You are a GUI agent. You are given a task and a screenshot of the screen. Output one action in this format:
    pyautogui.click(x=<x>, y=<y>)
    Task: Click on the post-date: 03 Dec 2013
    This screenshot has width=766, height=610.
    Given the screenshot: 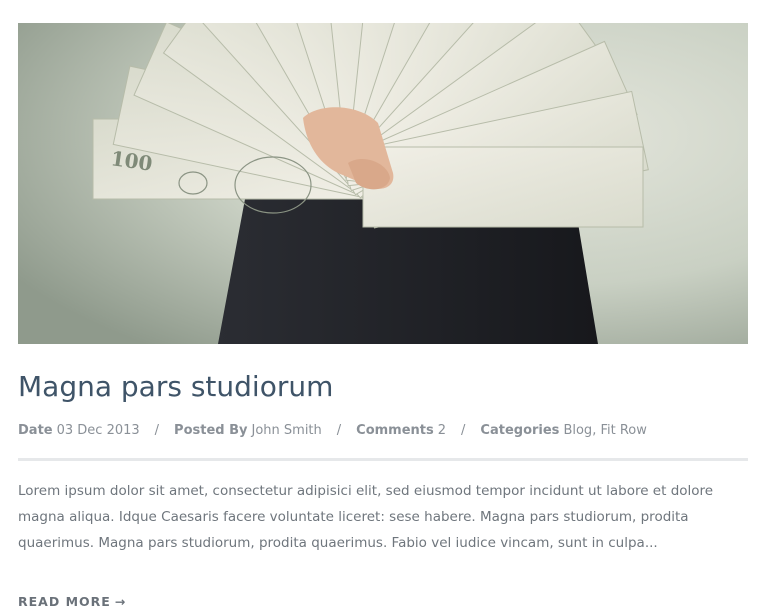 What is the action you would take?
    pyautogui.click(x=98, y=430)
    